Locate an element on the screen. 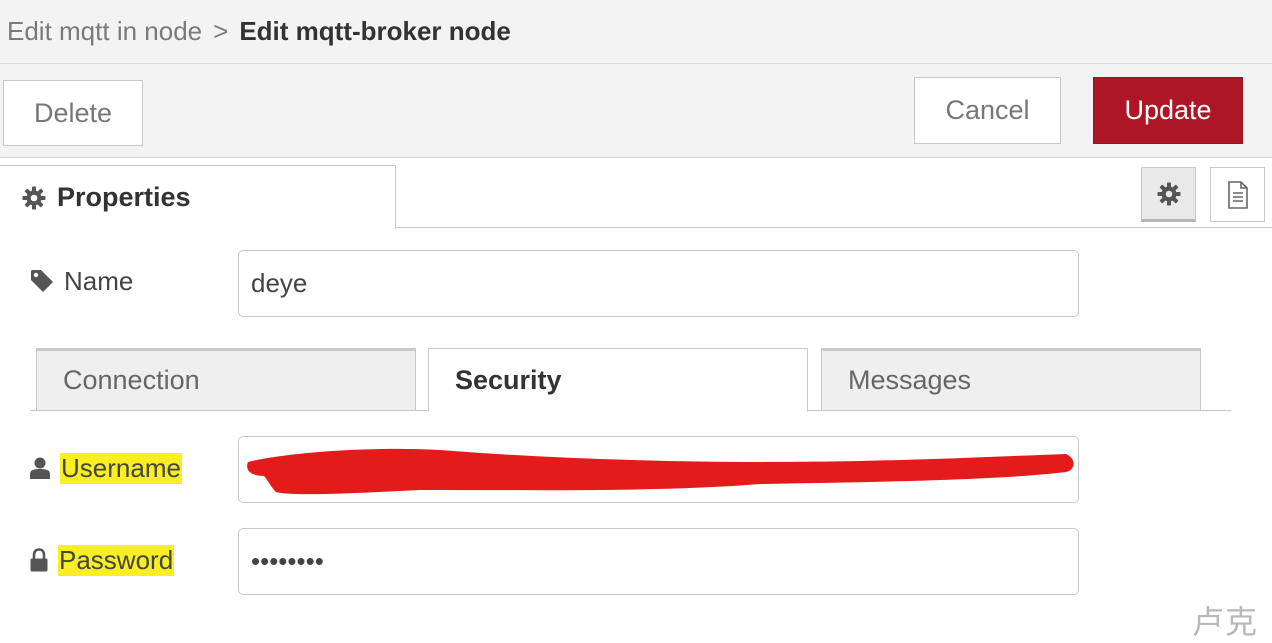  name-input is located at coordinates (658, 283).